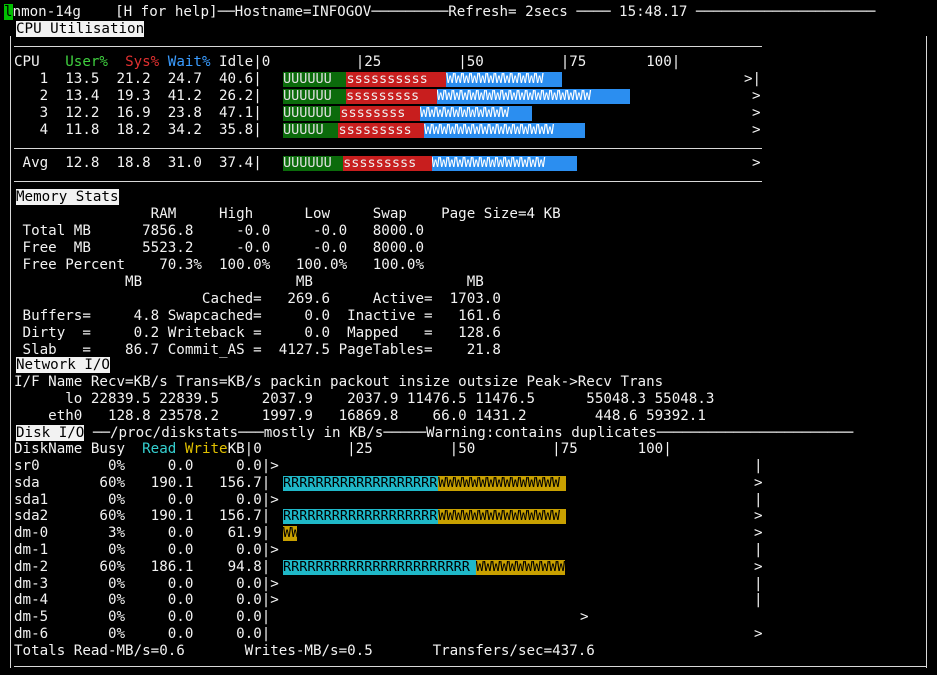 The width and height of the screenshot is (937, 675). I want to click on cpu-sys: 16.9, so click(133, 113).